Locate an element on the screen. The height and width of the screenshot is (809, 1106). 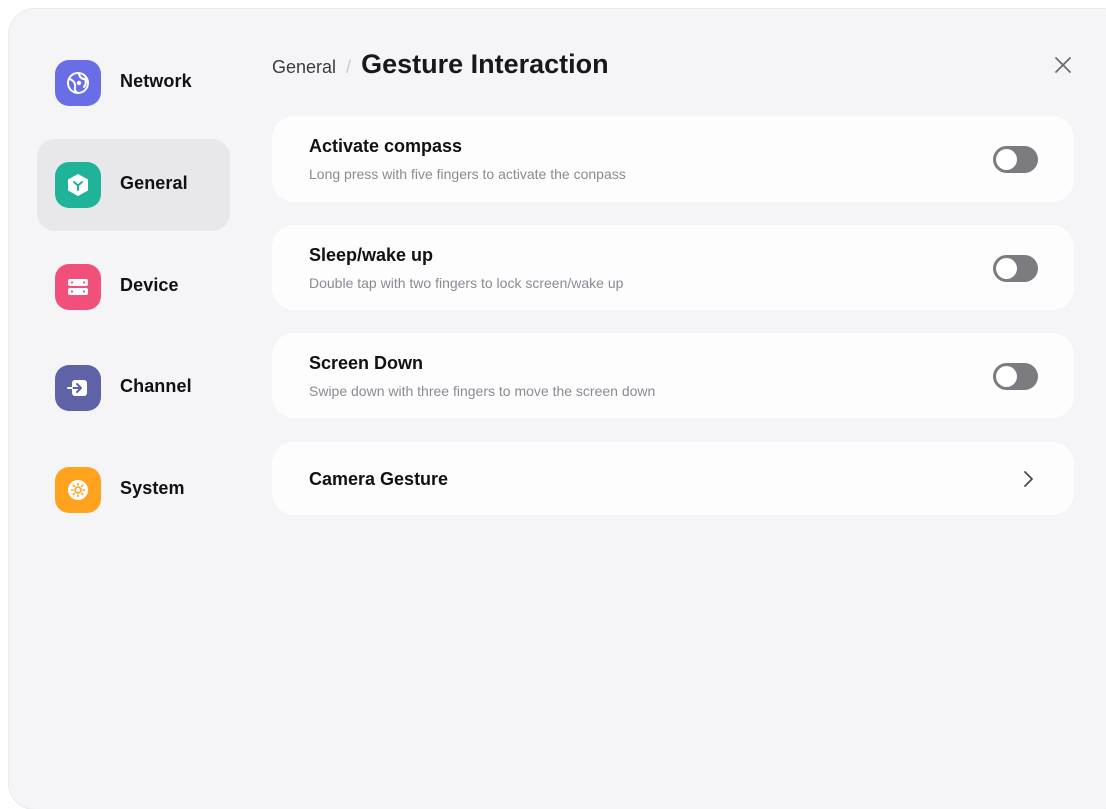
close-button is located at coordinates (1063, 65).